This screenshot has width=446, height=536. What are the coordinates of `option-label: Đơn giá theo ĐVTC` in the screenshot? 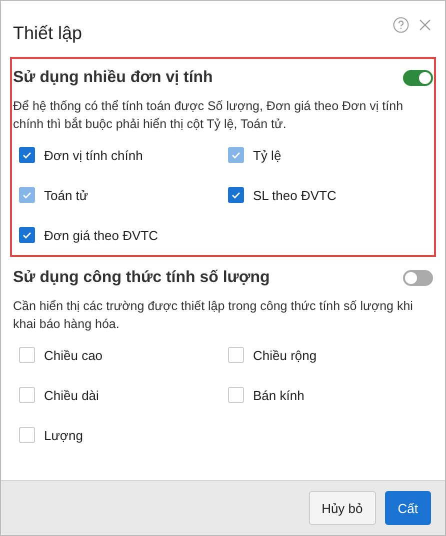 It's located at (101, 235).